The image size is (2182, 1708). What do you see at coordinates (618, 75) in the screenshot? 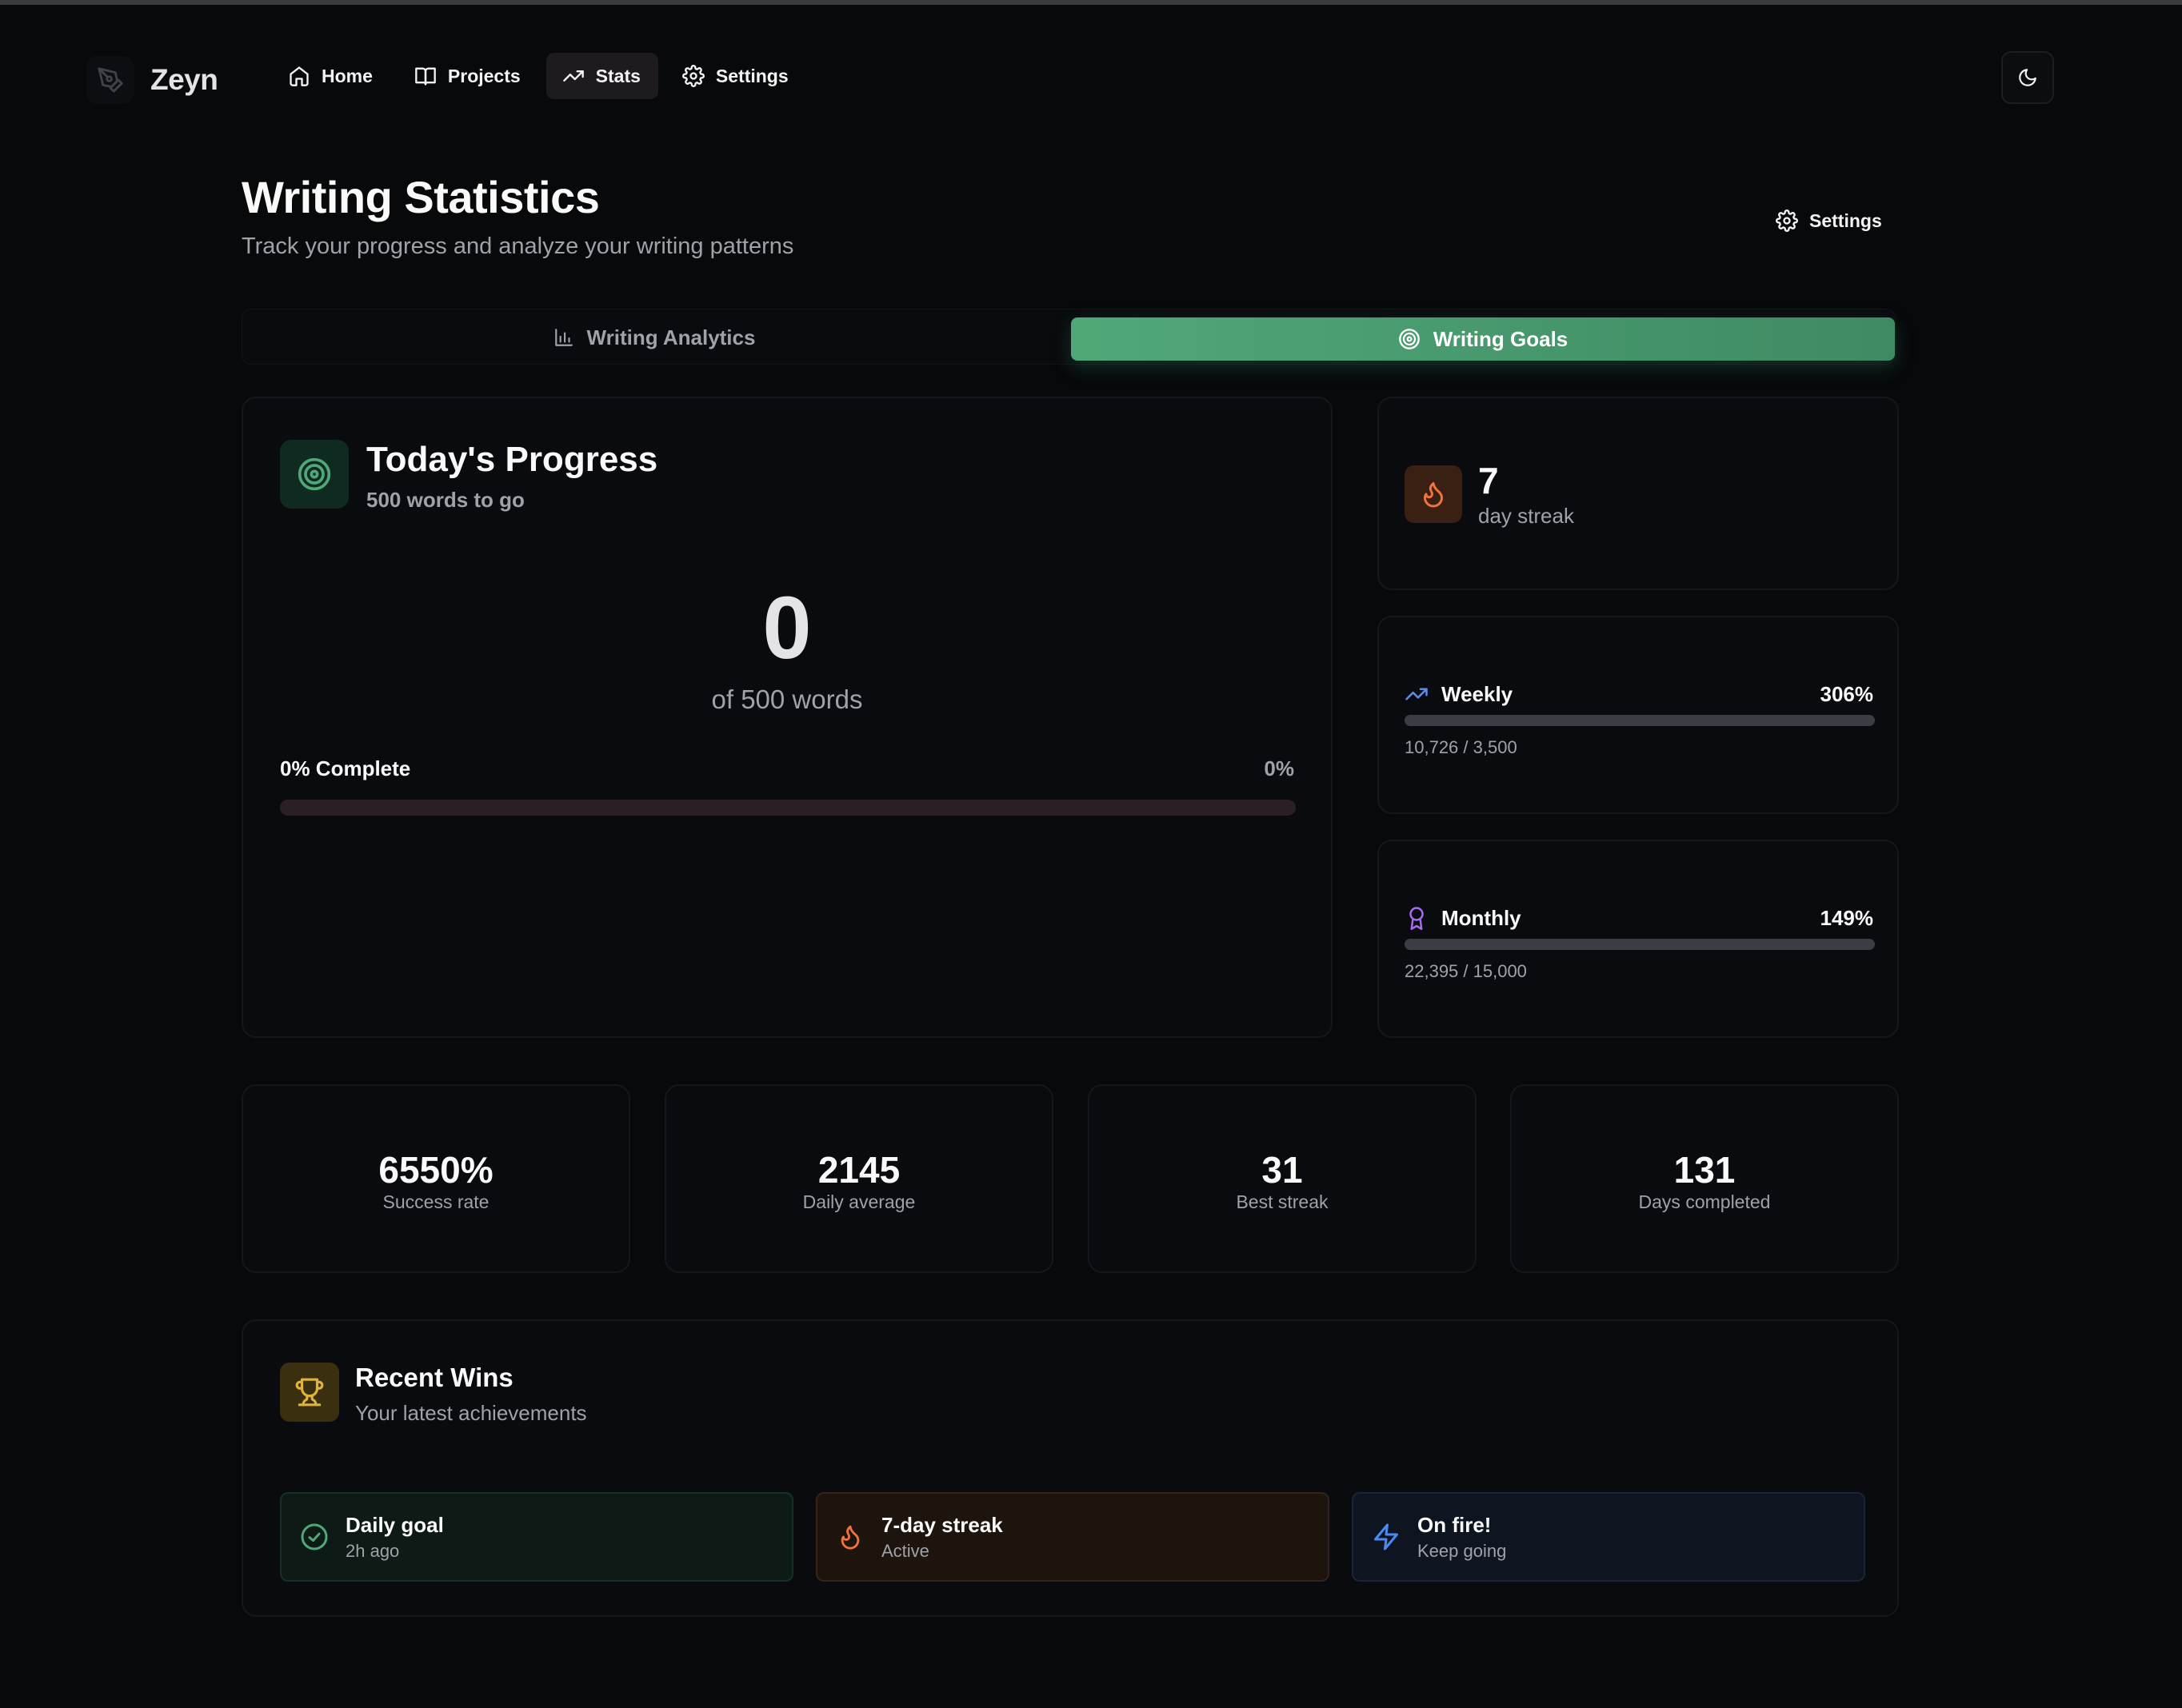
I see `nav-stats-label: Stats` at bounding box center [618, 75].